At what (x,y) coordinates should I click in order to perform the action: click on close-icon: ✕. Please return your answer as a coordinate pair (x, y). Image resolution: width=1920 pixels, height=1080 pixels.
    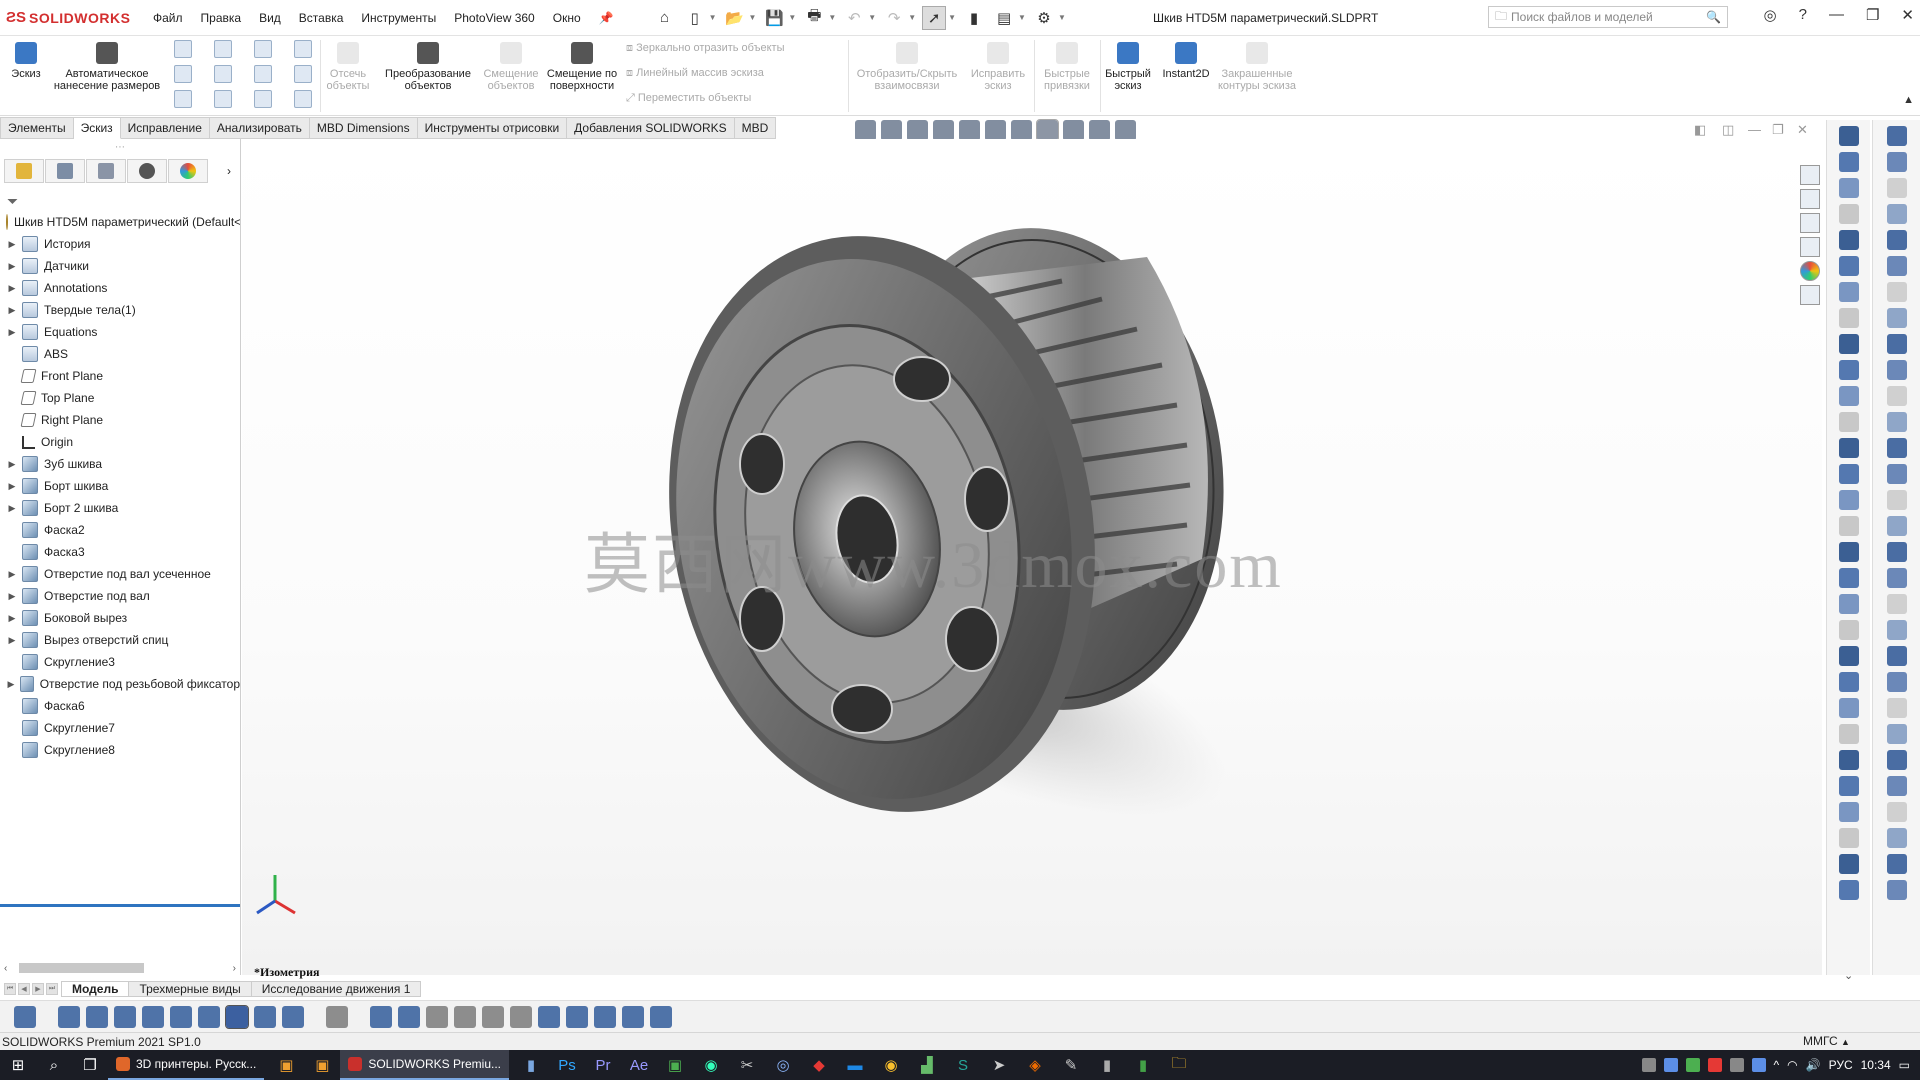
    Looking at the image, I should click on (1907, 15).